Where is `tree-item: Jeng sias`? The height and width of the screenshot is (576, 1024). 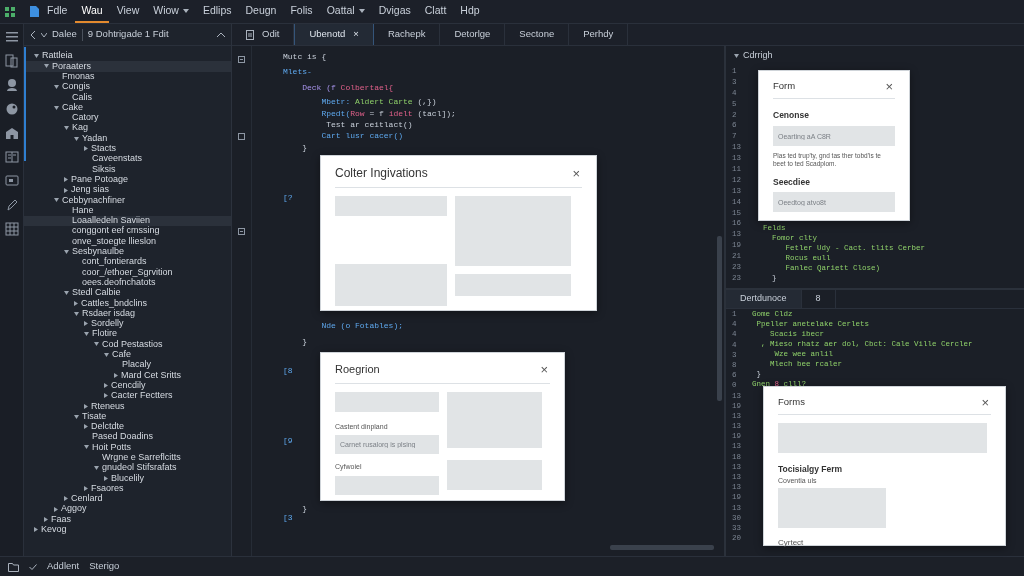 tree-item: Jeng sias is located at coordinates (127, 190).